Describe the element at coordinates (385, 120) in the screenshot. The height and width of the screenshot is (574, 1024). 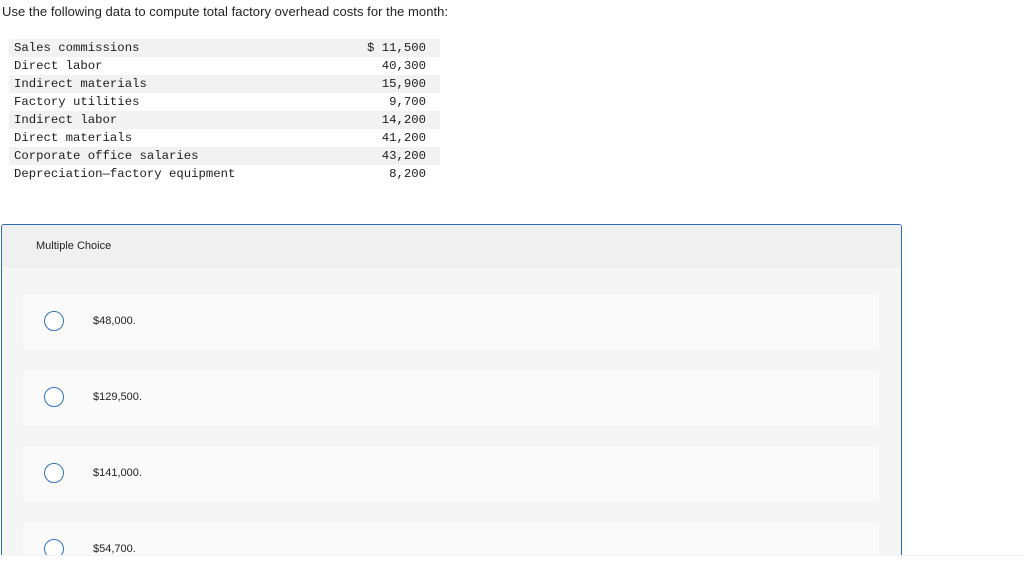
I see `row-value: 14,200` at that location.